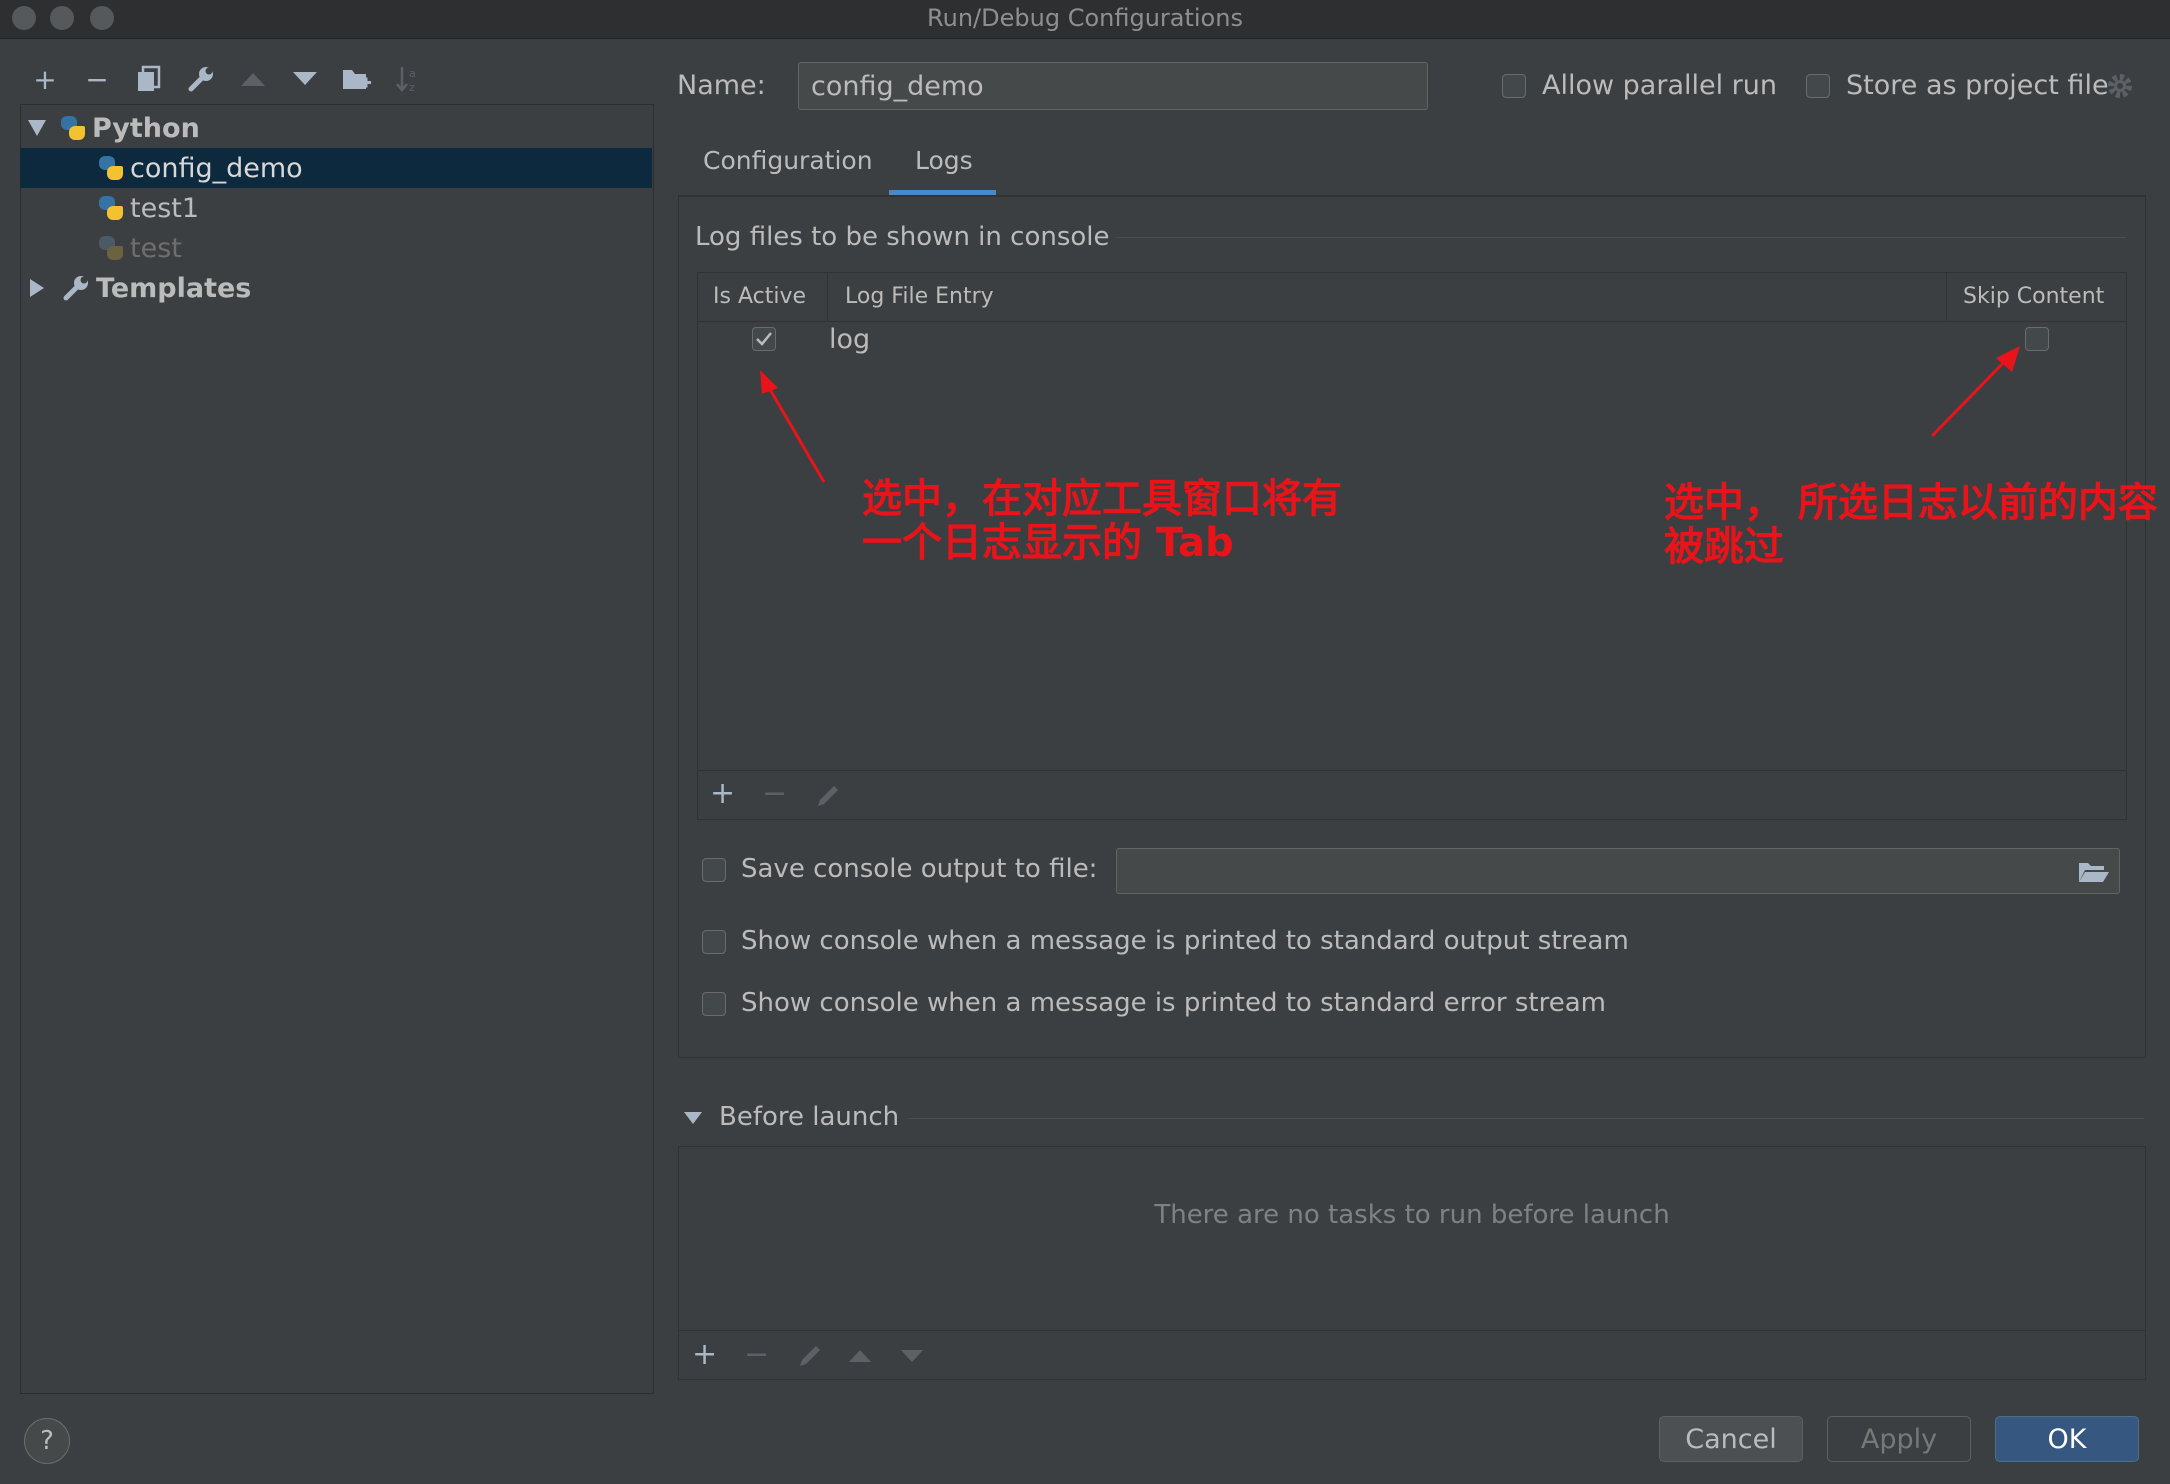 Image resolution: width=2170 pixels, height=1484 pixels. Describe the element at coordinates (912, 1356) in the screenshot. I see `move-task-down-button` at that location.